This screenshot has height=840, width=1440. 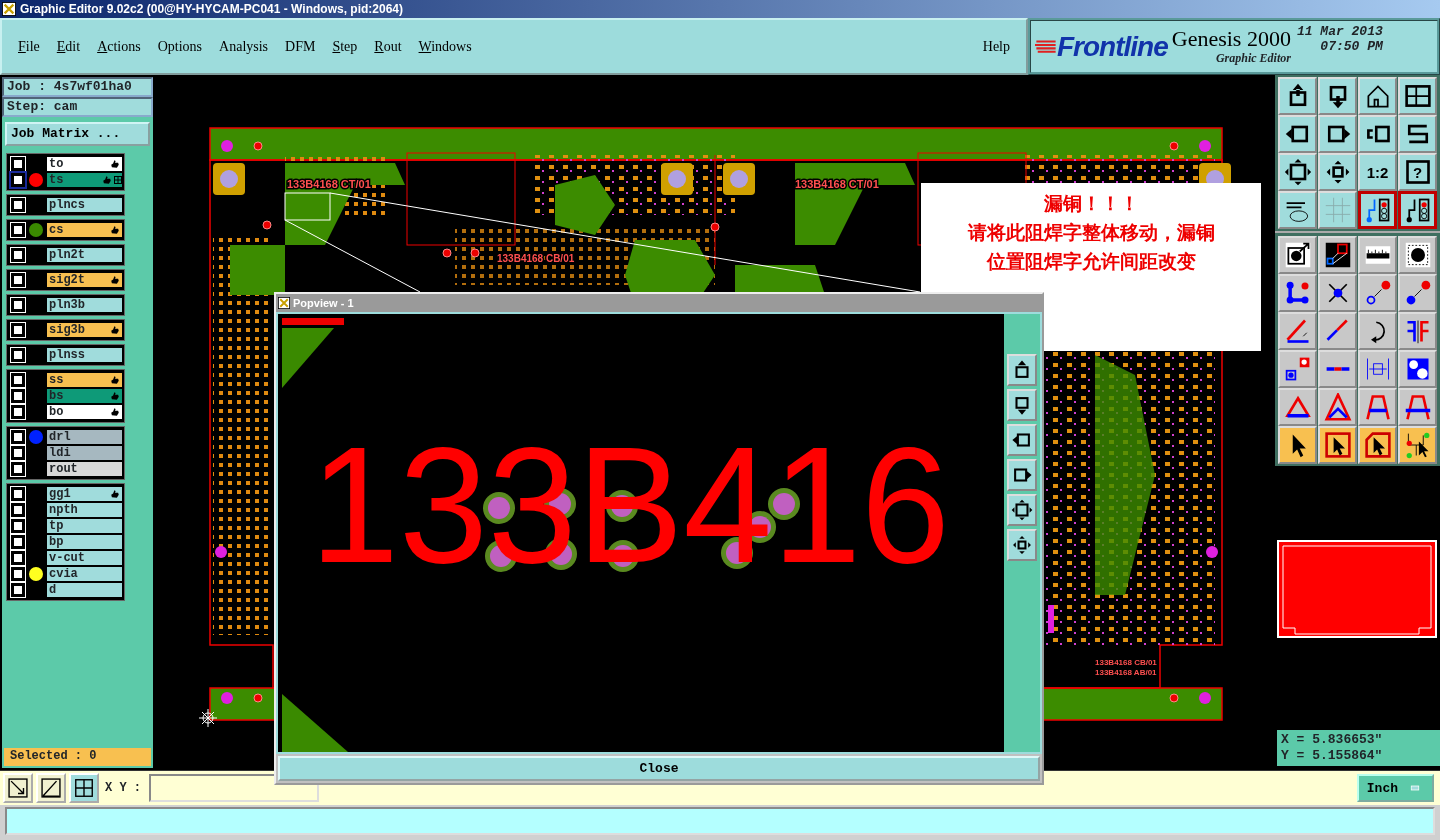 What do you see at coordinates (84, 589) in the screenshot?
I see `layer-row: d` at bounding box center [84, 589].